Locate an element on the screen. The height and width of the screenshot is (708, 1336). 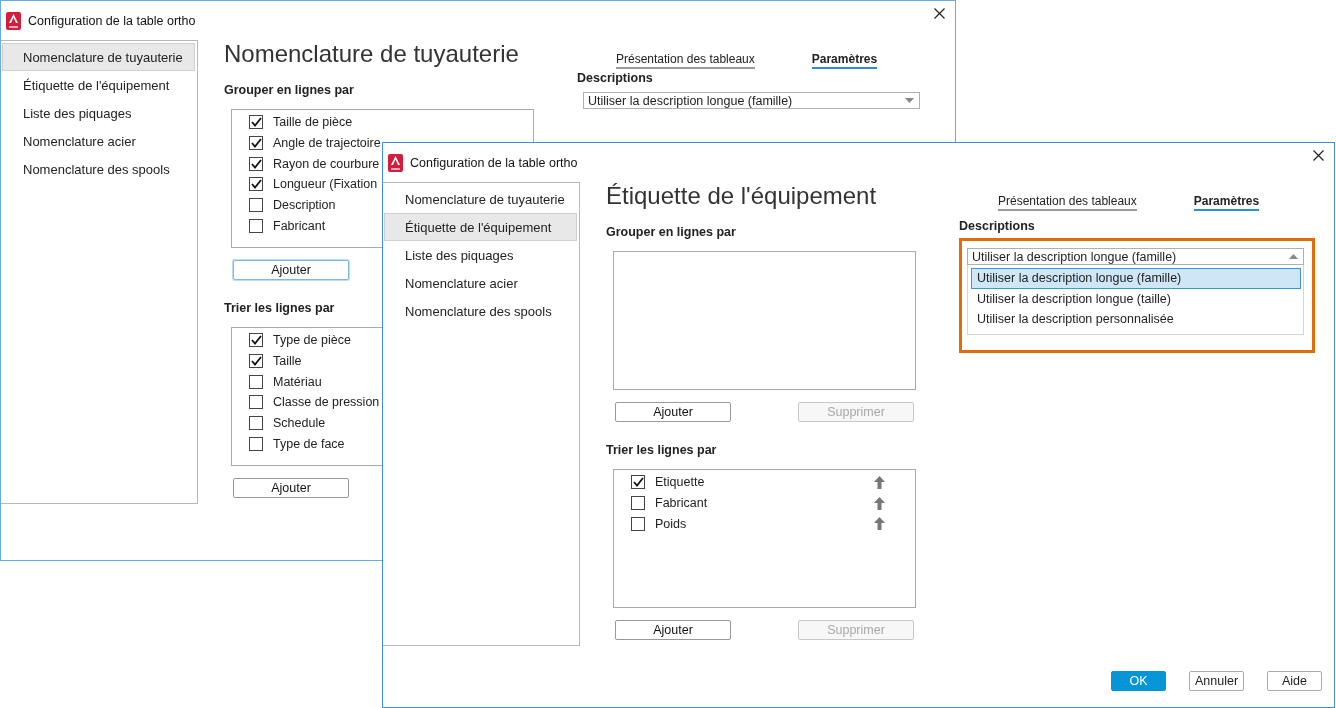
list-item: Rayon de courbure is located at coordinates (326, 163).